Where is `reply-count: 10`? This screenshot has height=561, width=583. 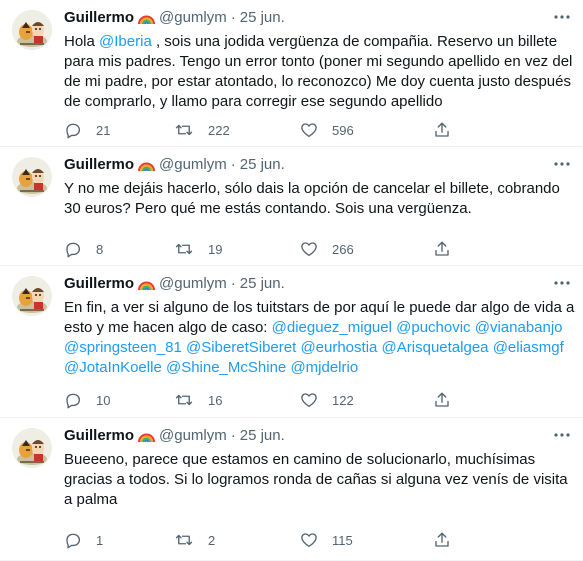
reply-count: 10 is located at coordinates (103, 400).